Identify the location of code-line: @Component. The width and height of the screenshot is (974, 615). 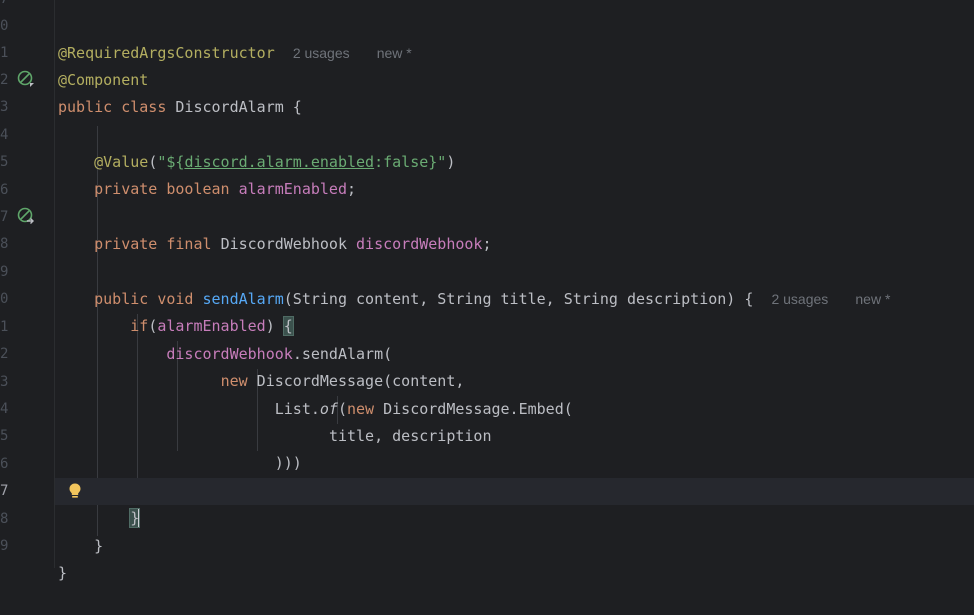
(514, 64).